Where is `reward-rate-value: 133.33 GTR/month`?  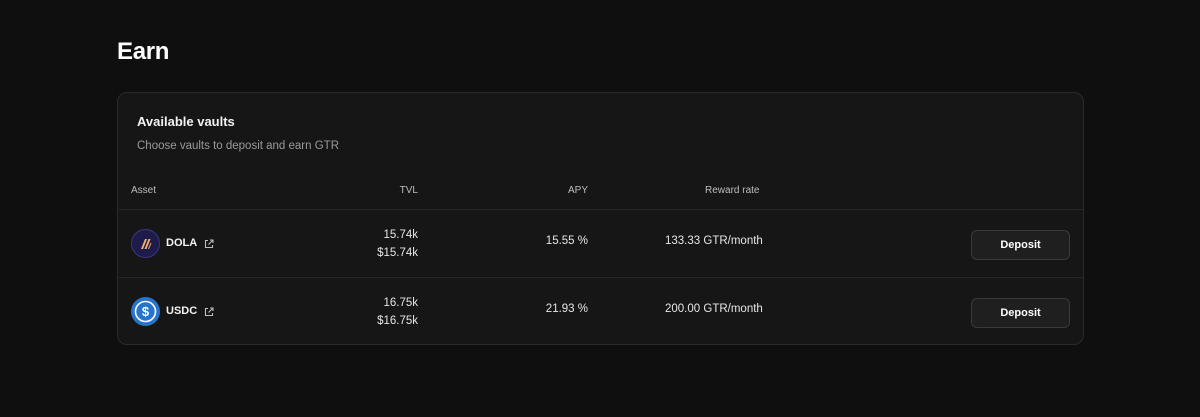
reward-rate-value: 133.33 GTR/month is located at coordinates (714, 241).